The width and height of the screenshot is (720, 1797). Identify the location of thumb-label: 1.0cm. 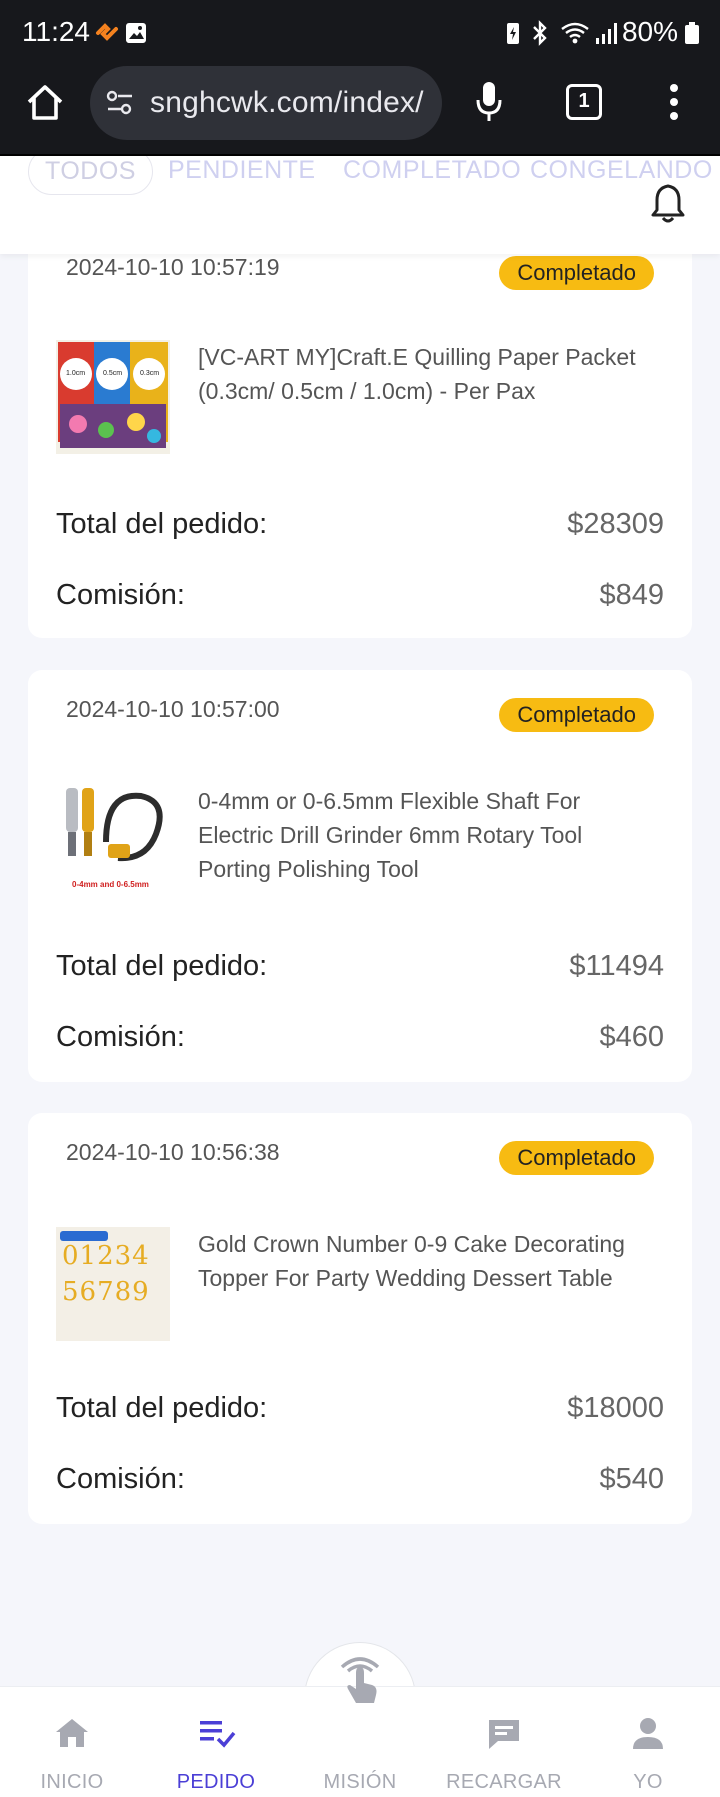
(76, 373).